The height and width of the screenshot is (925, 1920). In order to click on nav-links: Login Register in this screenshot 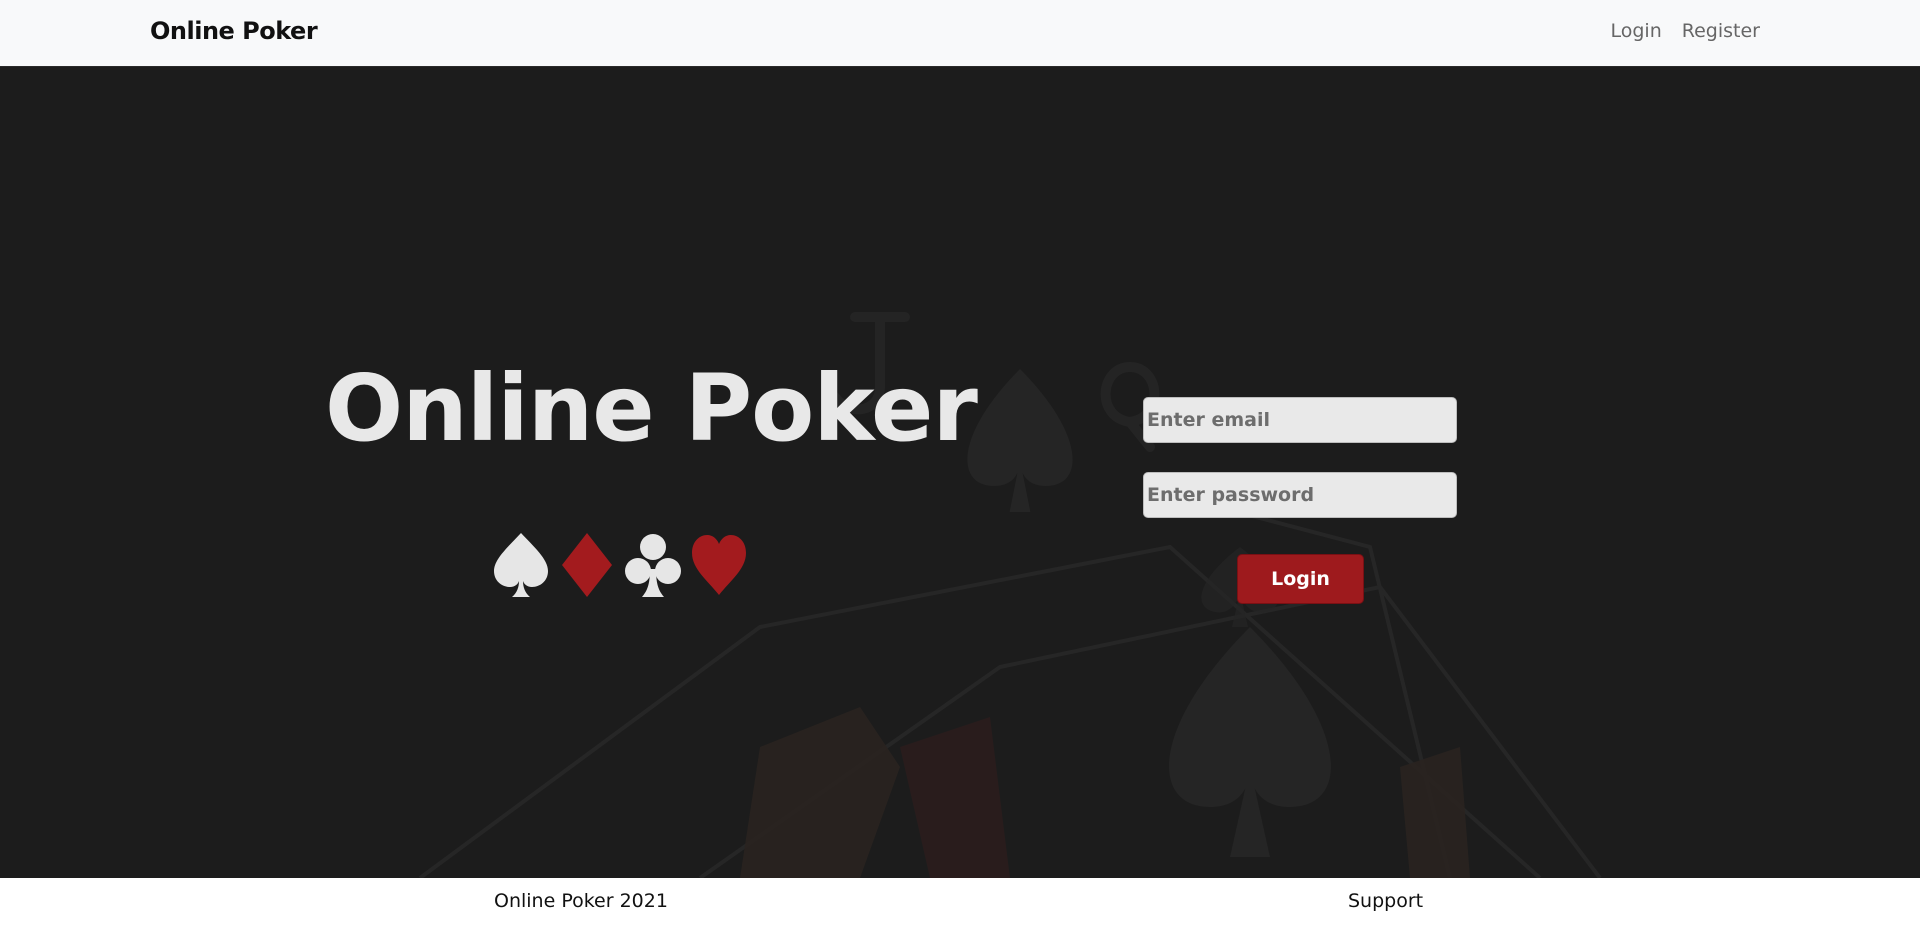, I will do `click(1686, 31)`.